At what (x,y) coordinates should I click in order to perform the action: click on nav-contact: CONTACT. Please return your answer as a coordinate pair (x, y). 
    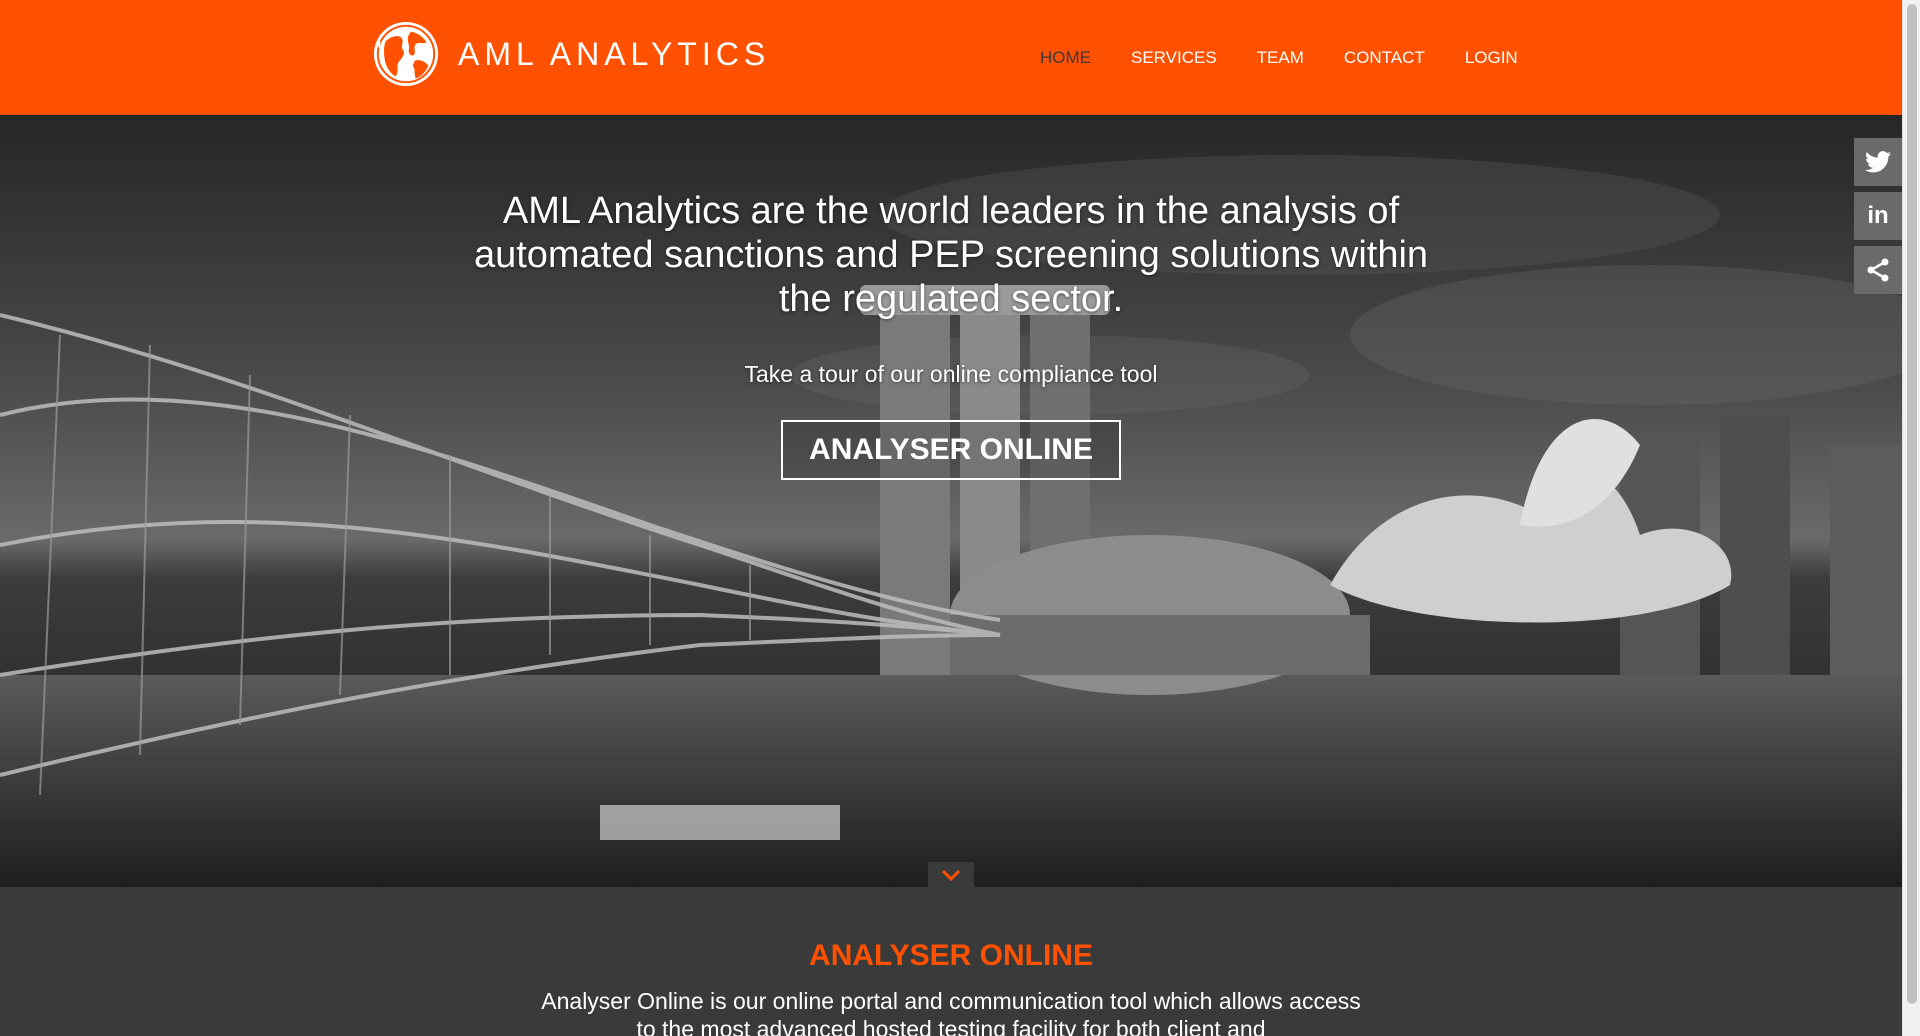
    Looking at the image, I should click on (1384, 58).